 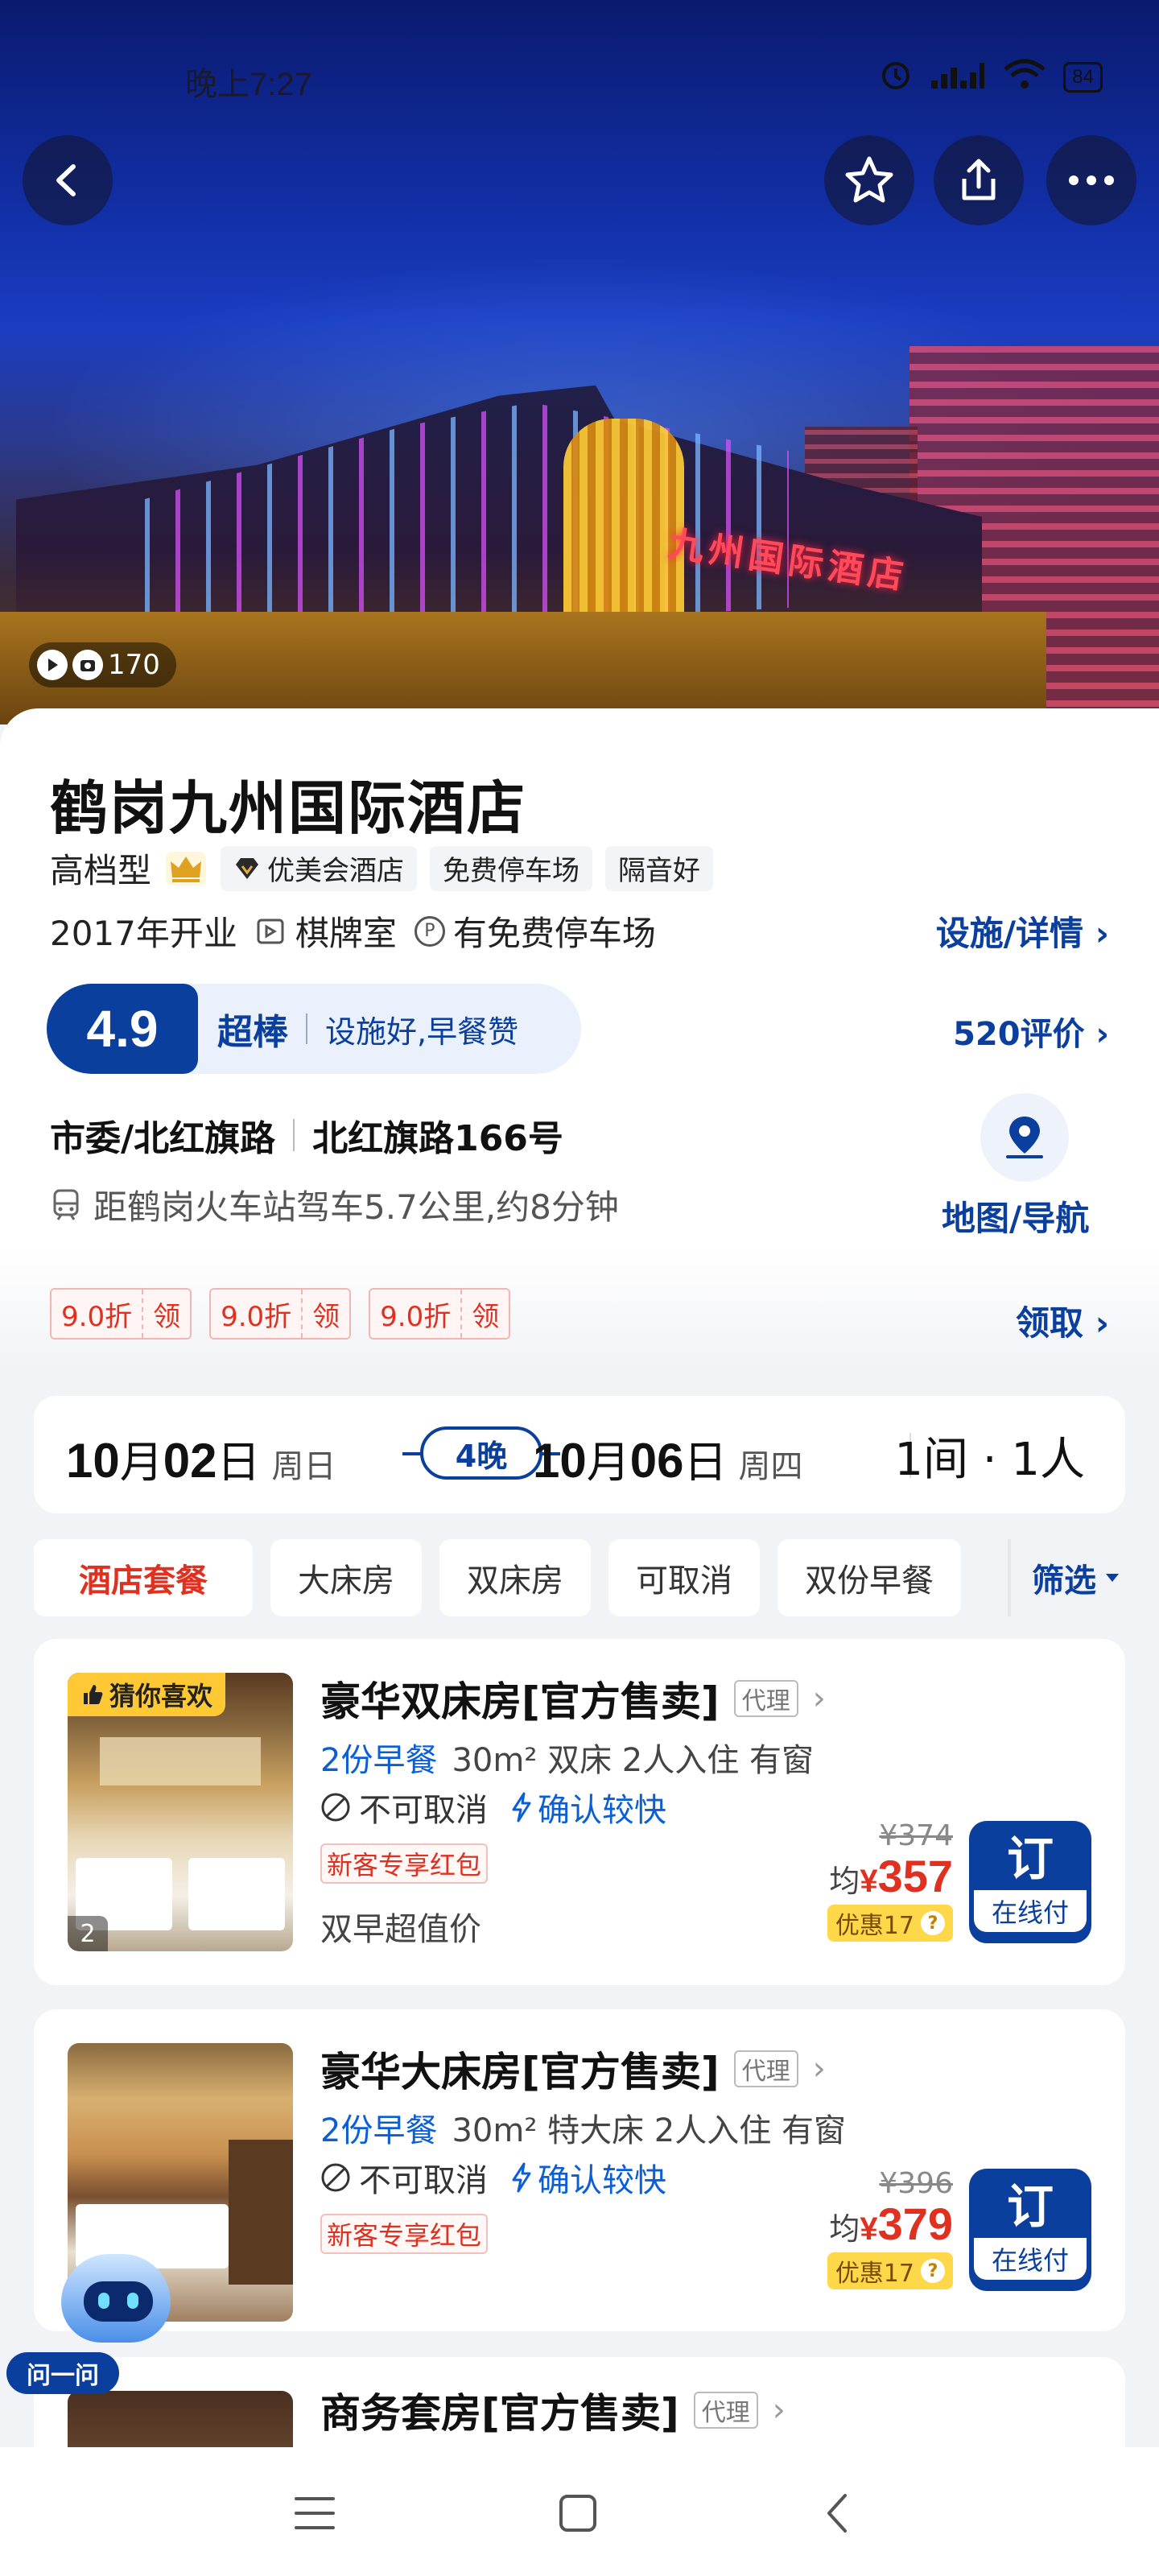 What do you see at coordinates (990, 76) in the screenshot?
I see `status-icons: 84` at bounding box center [990, 76].